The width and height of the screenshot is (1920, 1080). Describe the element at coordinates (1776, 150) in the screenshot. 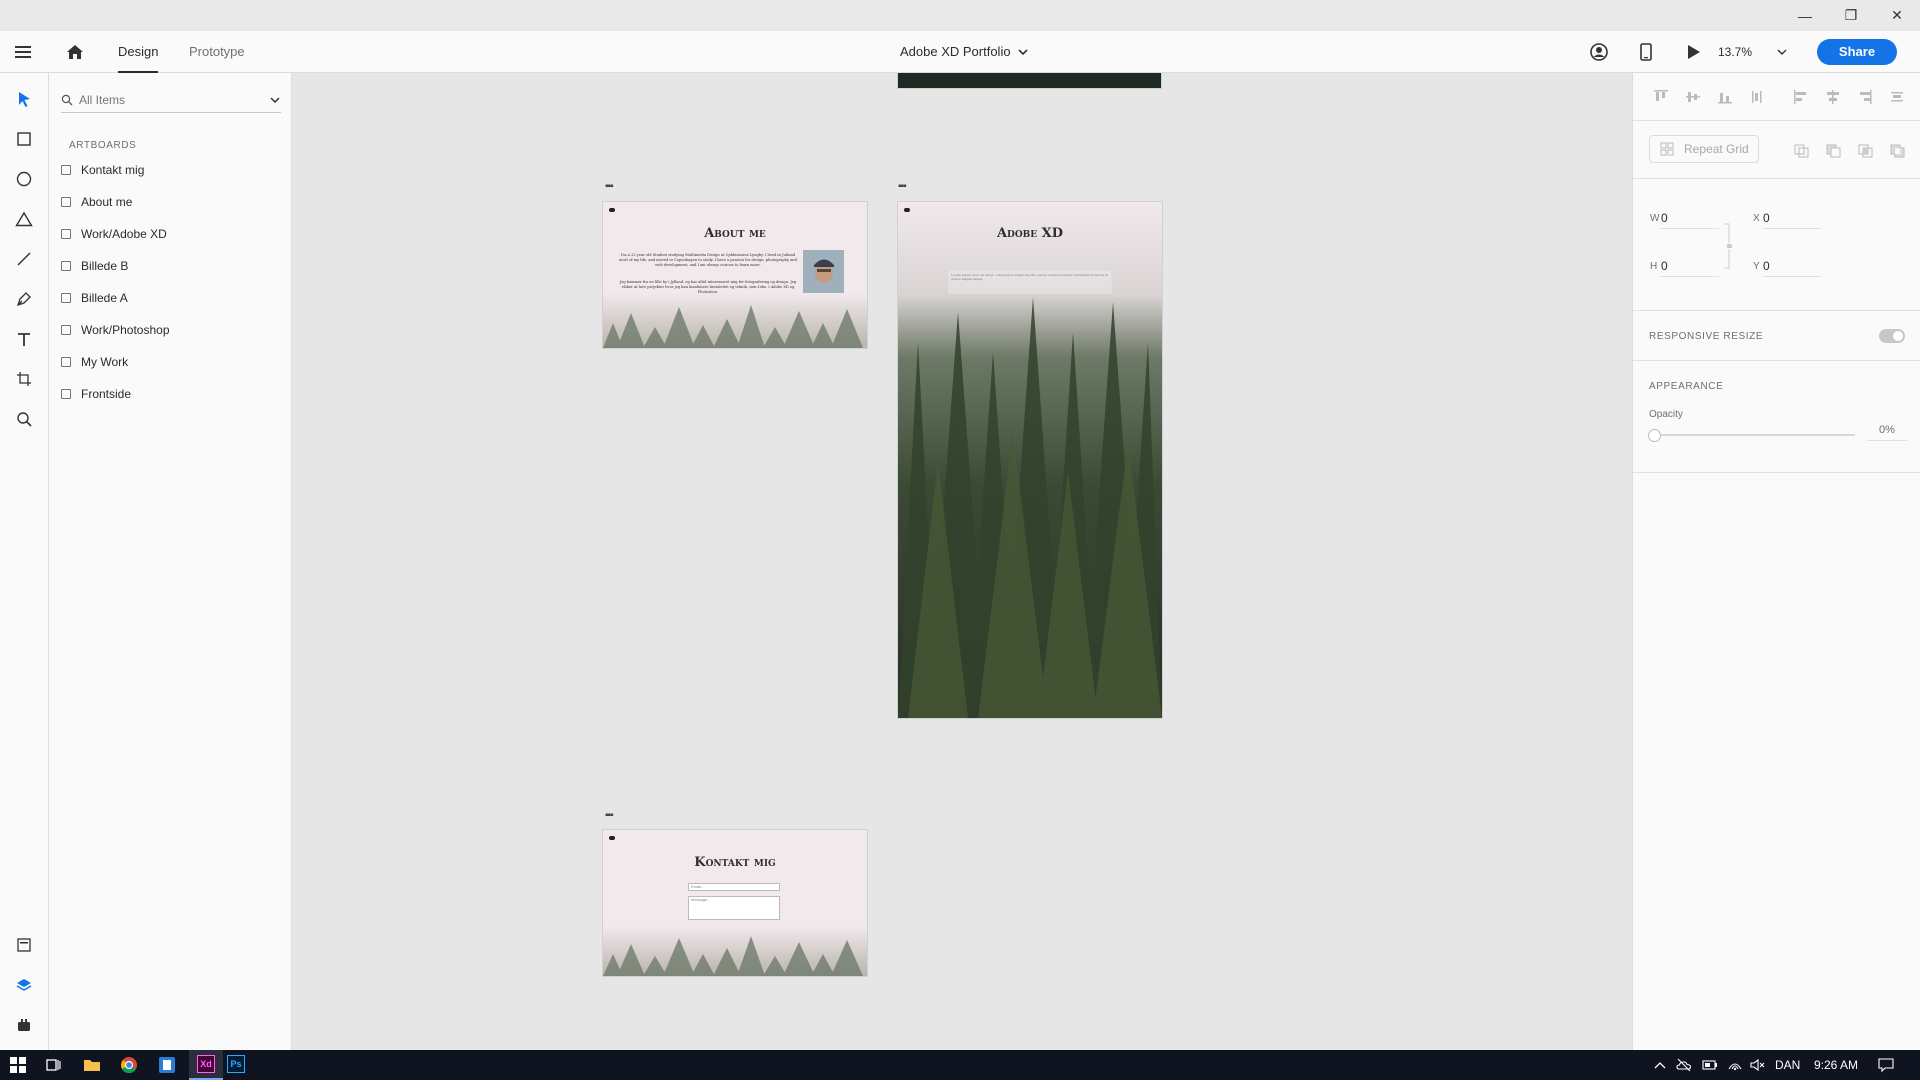

I see `repeat-grid-section: Repeat Grid` at that location.